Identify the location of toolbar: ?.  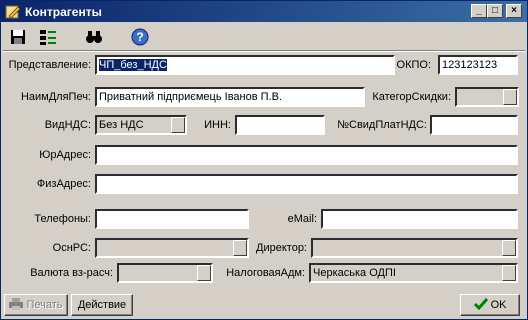
(264, 37).